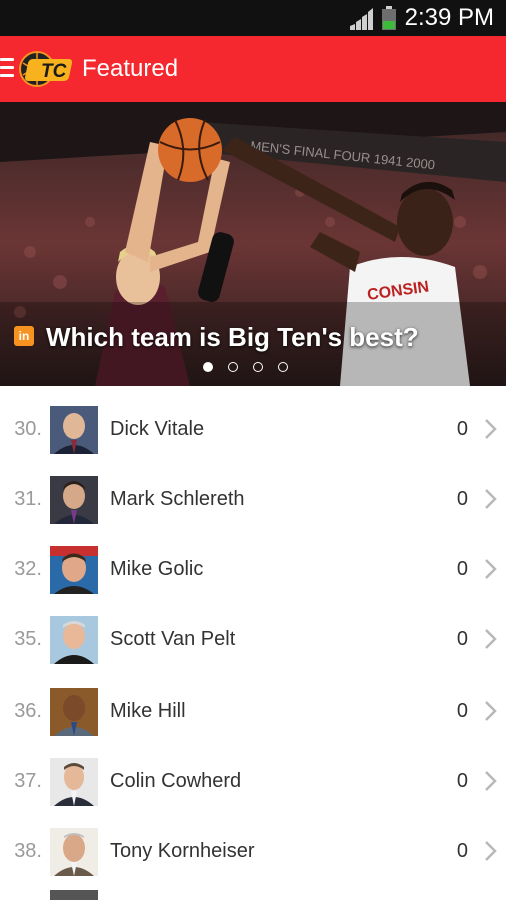  I want to click on person-name: Dick Vitale, so click(157, 429).